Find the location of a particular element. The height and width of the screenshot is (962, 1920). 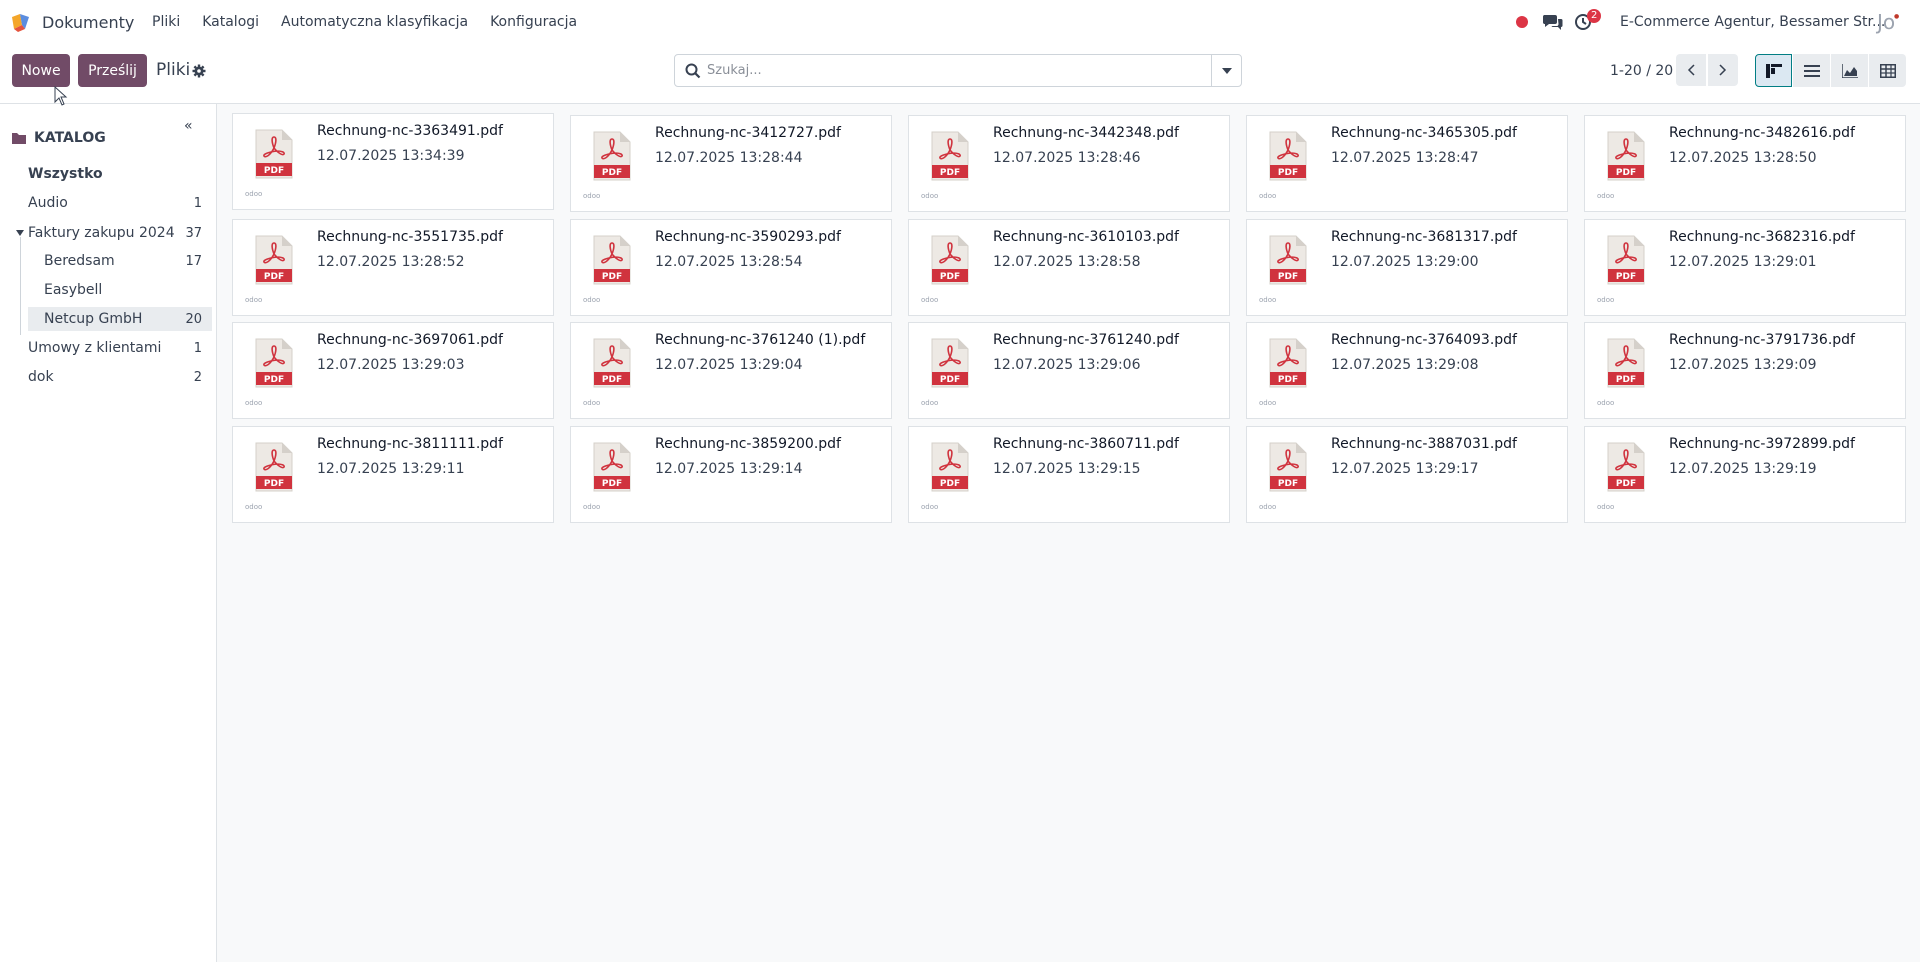

sidebar-item-dok: dok 2 is located at coordinates (106, 377).